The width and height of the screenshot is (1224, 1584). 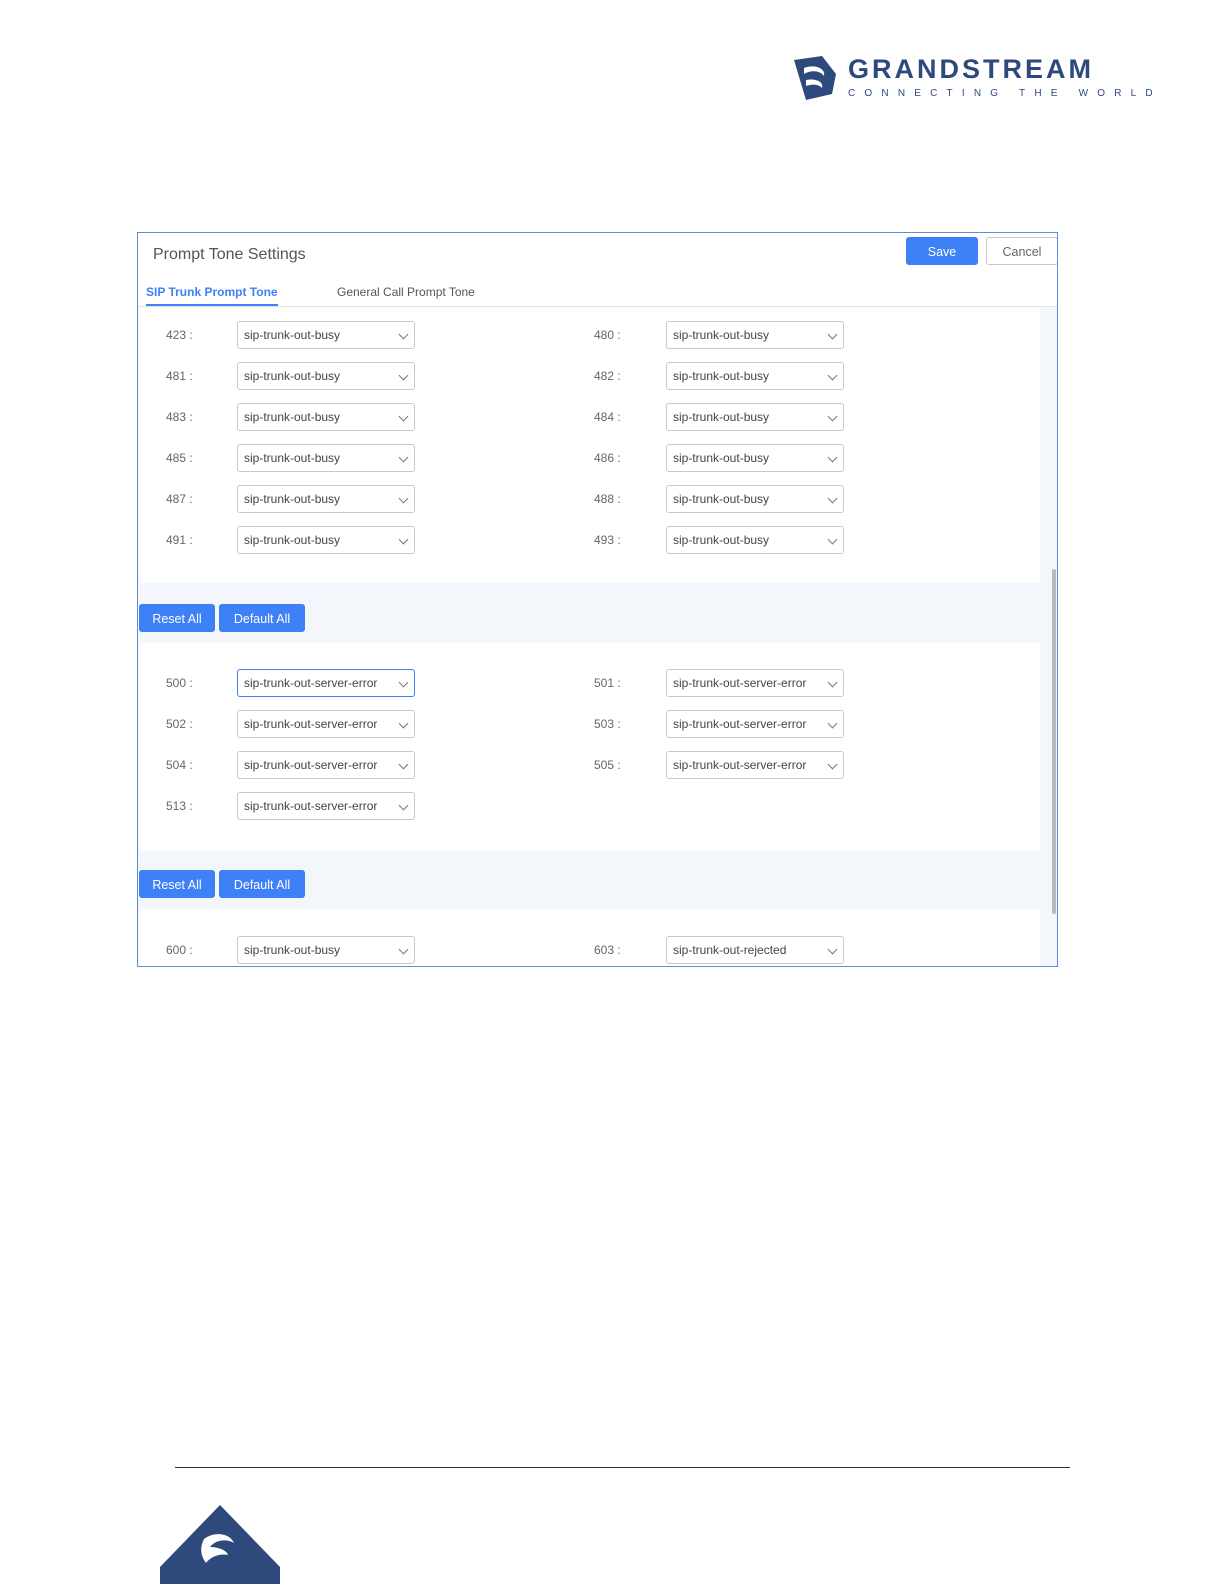 I want to click on scrollbar, so click(x=1054, y=741).